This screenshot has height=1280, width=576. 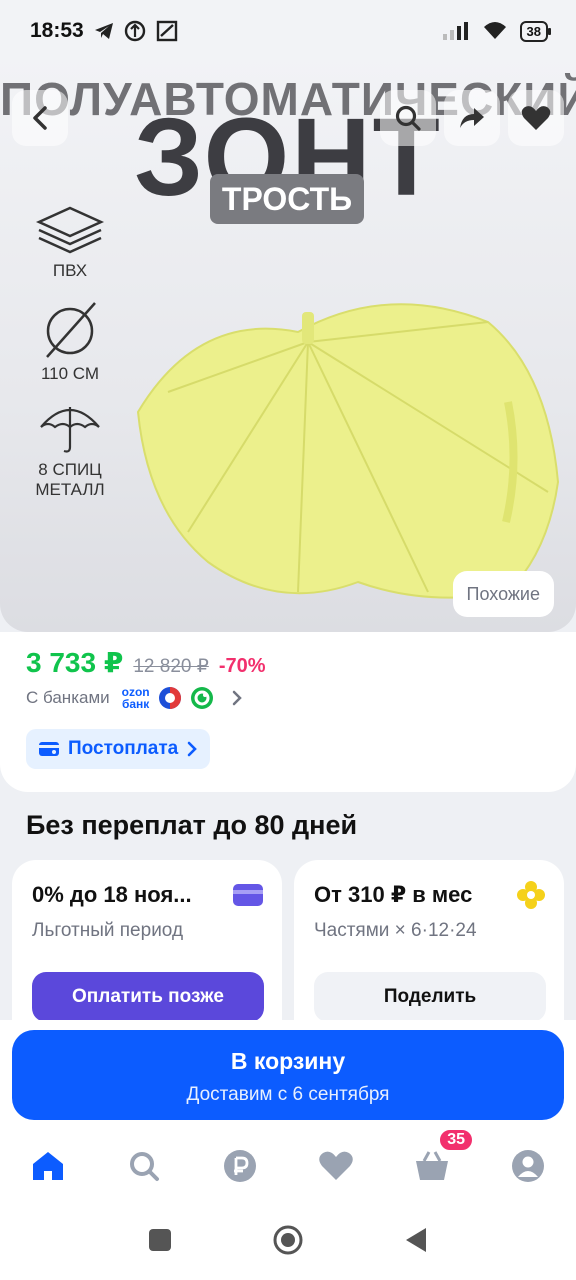 I want to click on tab-bar: 35, so click(x=288, y=1166).